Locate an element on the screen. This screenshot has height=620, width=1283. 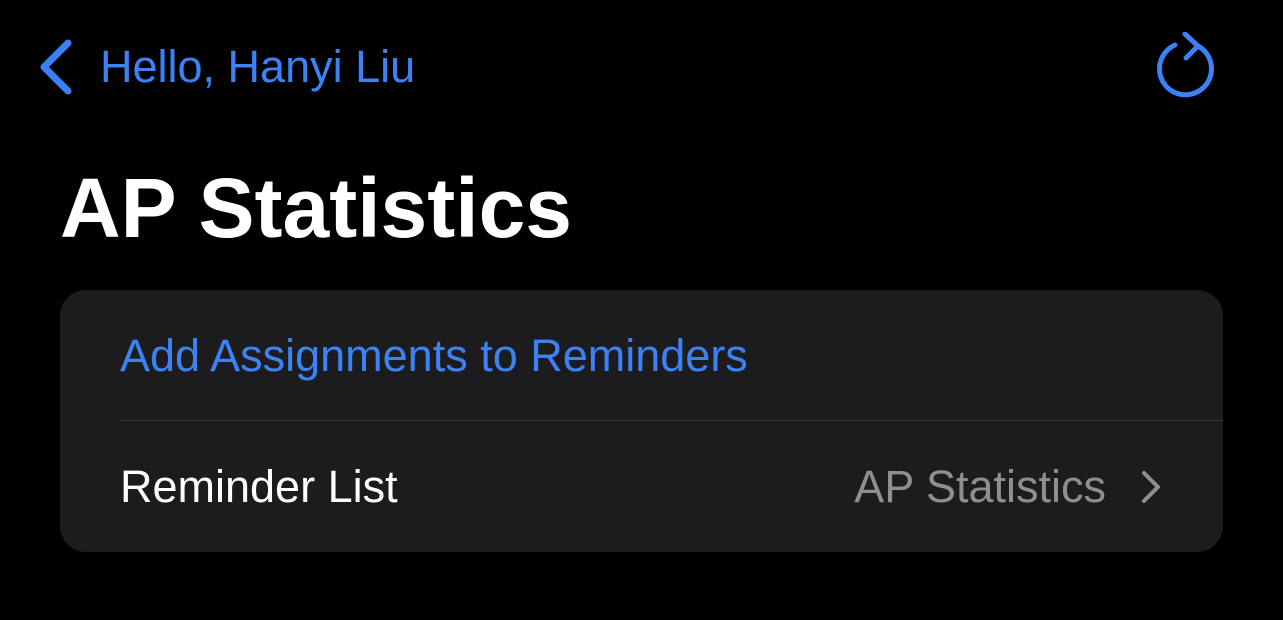
refresh-icon is located at coordinates (1188, 68).